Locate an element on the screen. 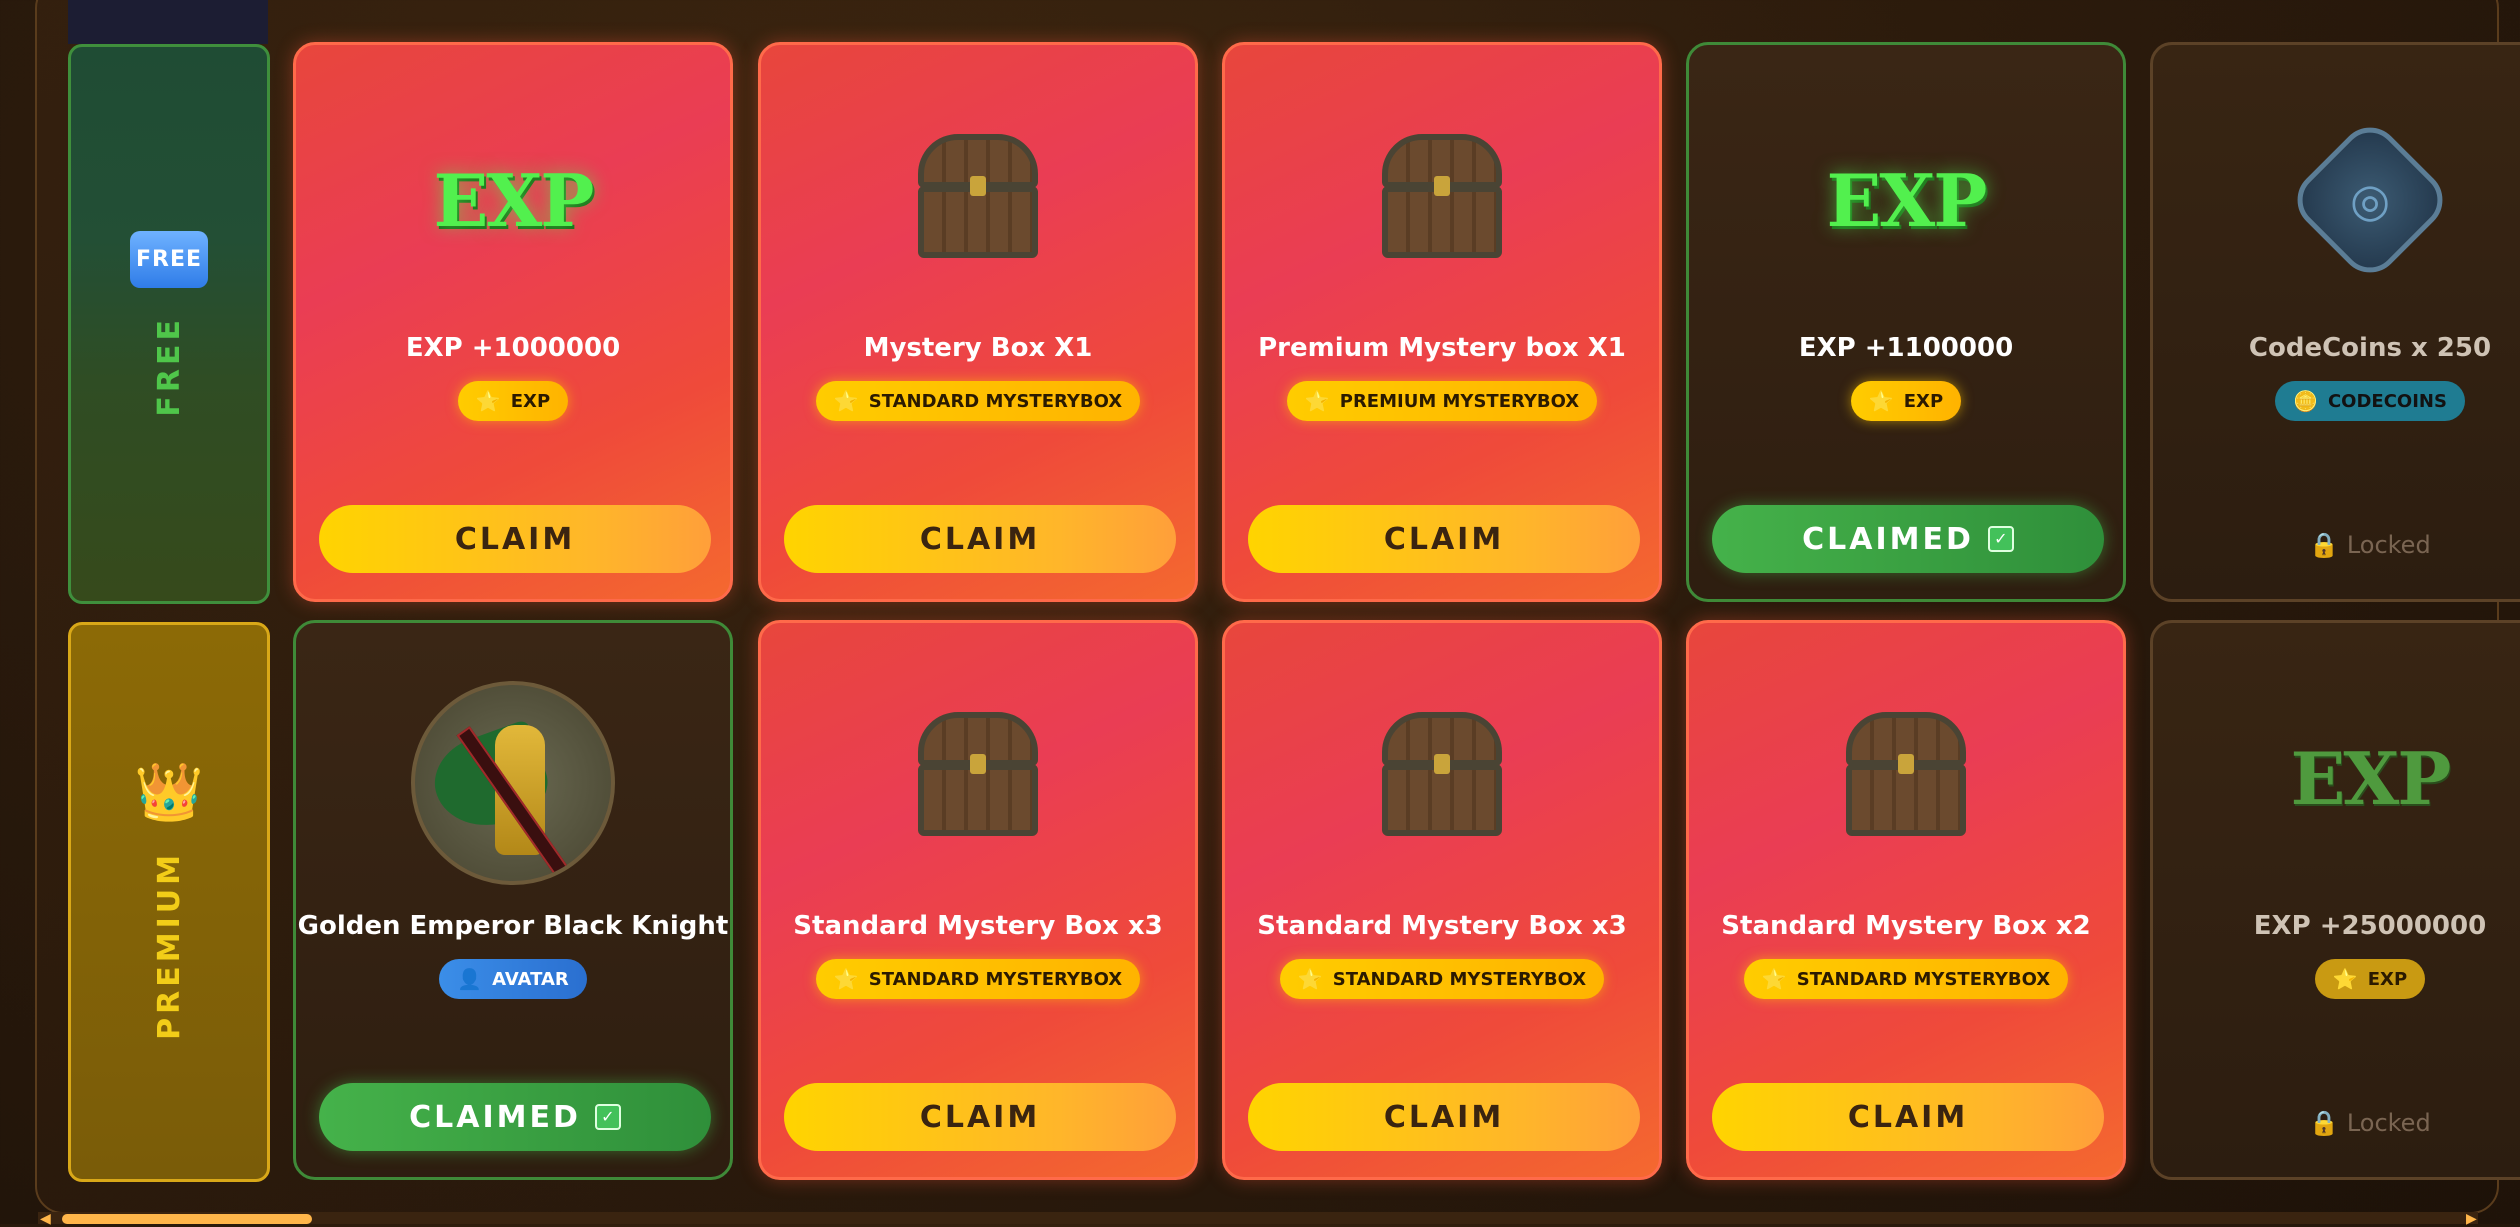  scroll-right-arrow-icon: ▶ is located at coordinates (2471, 1219).